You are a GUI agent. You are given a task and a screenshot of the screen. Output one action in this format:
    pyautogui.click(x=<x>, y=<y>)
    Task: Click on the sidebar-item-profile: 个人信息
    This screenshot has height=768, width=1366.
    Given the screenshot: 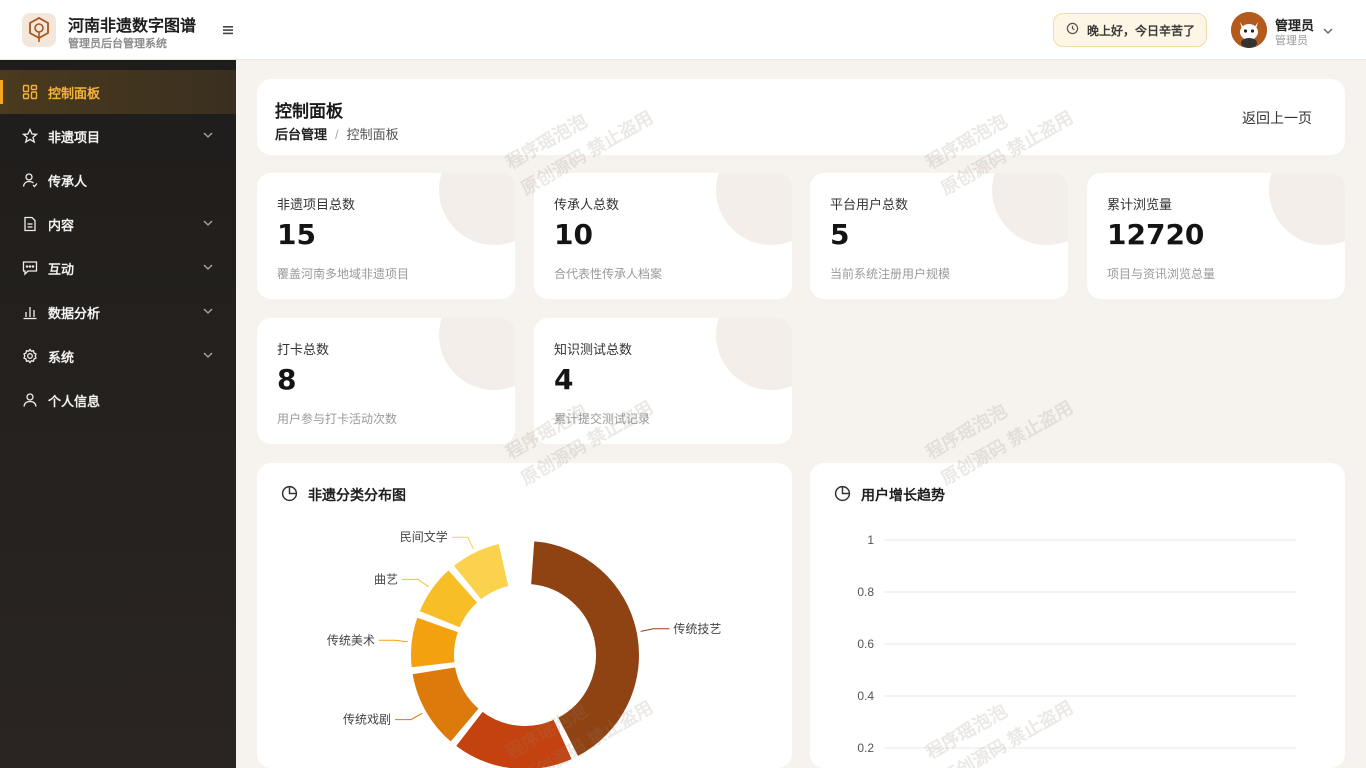 What is the action you would take?
    pyautogui.click(x=118, y=400)
    